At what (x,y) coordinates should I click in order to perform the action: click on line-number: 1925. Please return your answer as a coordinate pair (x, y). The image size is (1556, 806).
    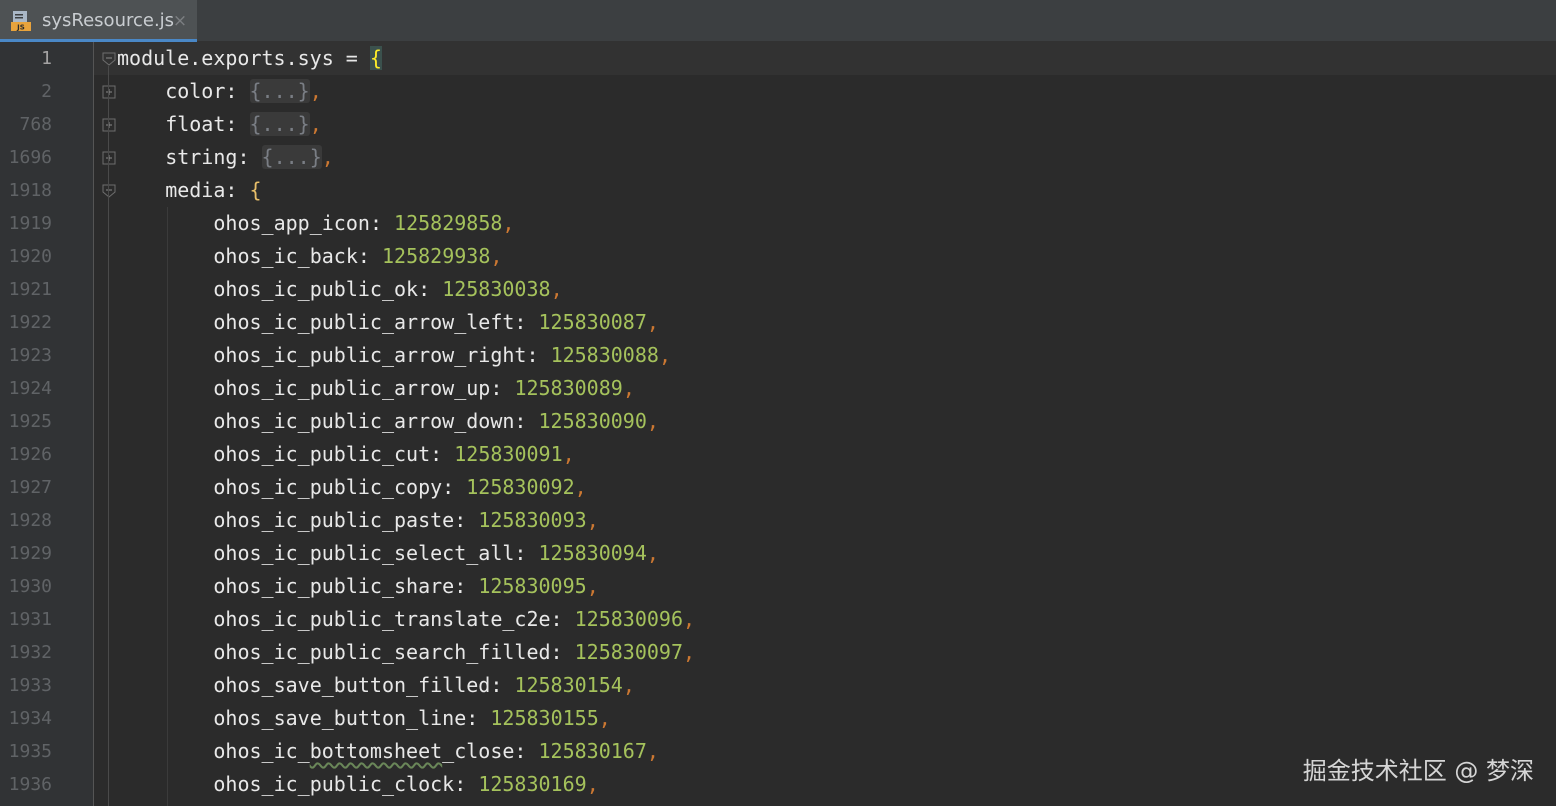
    Looking at the image, I should click on (26, 421).